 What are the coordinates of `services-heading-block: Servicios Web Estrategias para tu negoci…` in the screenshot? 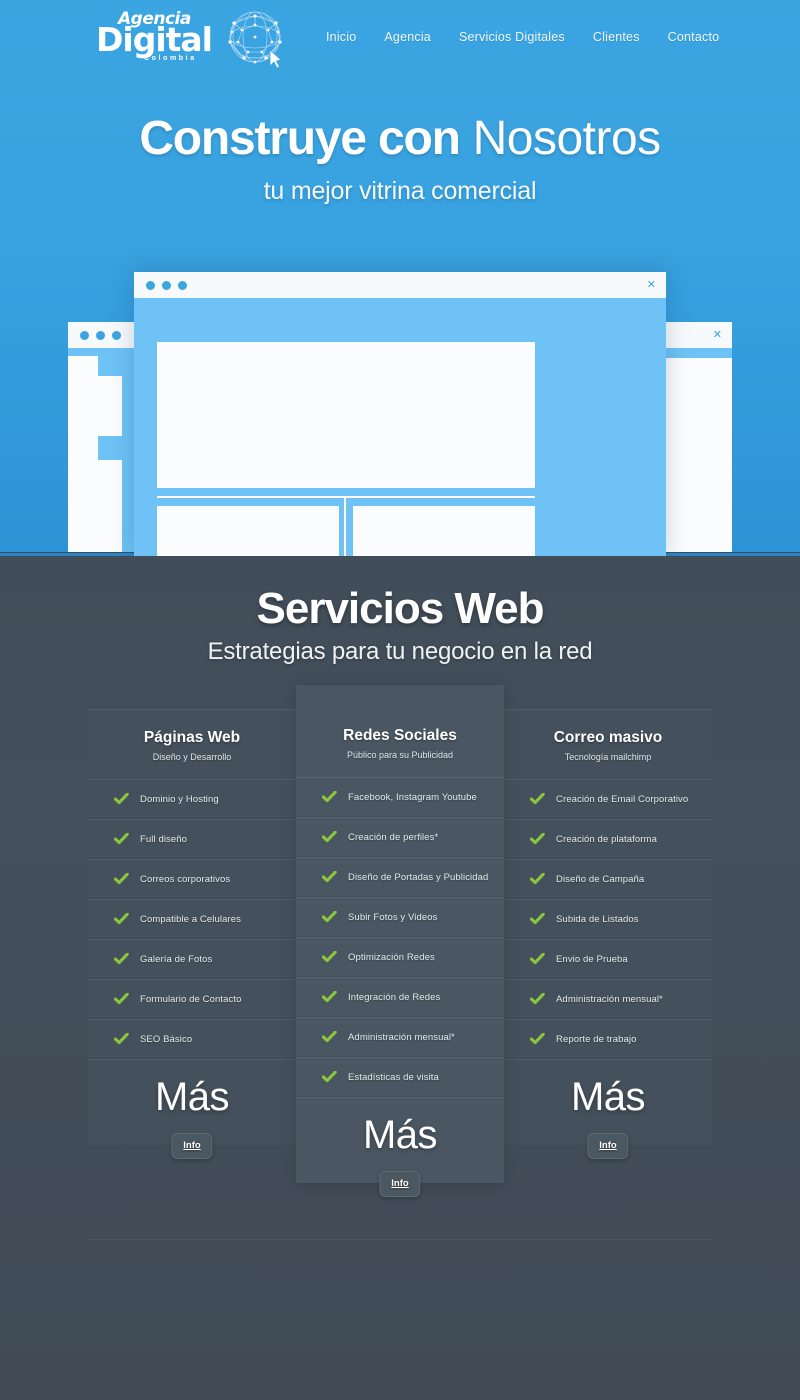 It's located at (400, 611).